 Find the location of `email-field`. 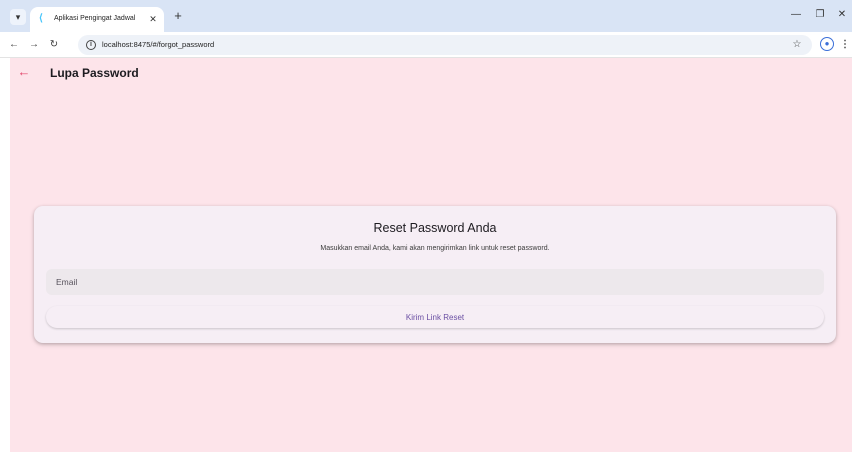

email-field is located at coordinates (435, 282).